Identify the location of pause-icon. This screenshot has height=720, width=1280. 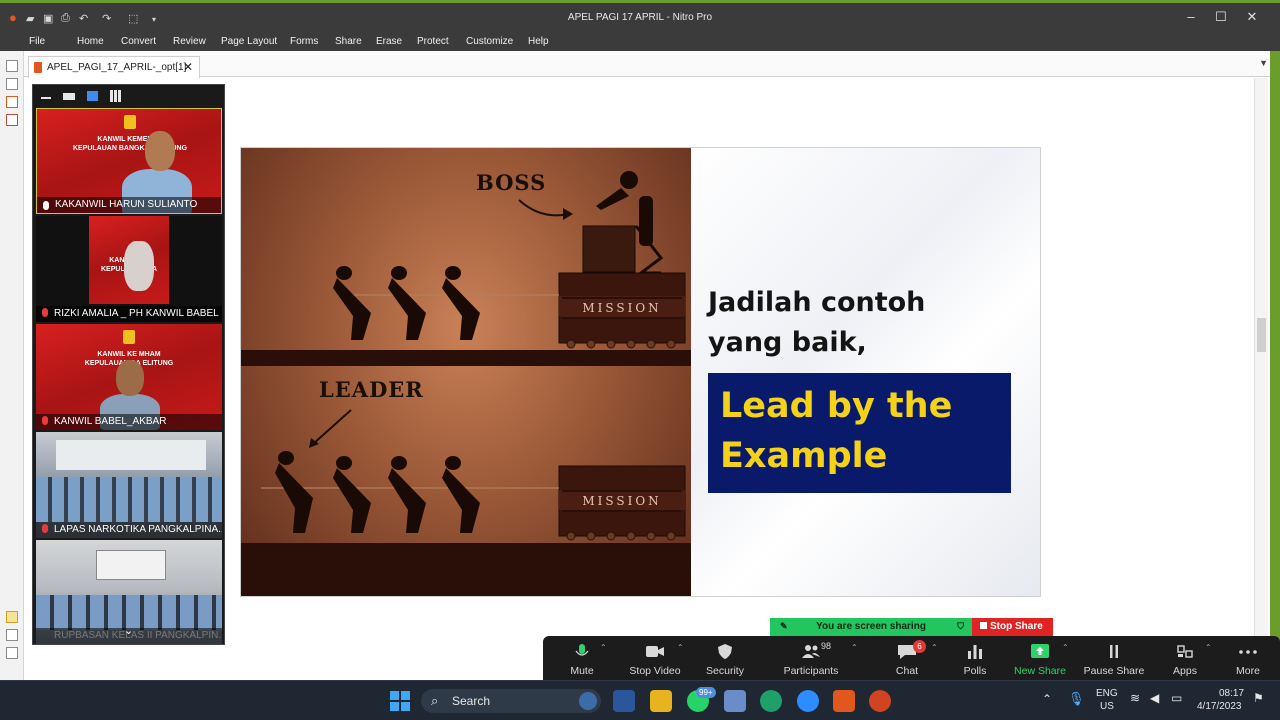
(1114, 651).